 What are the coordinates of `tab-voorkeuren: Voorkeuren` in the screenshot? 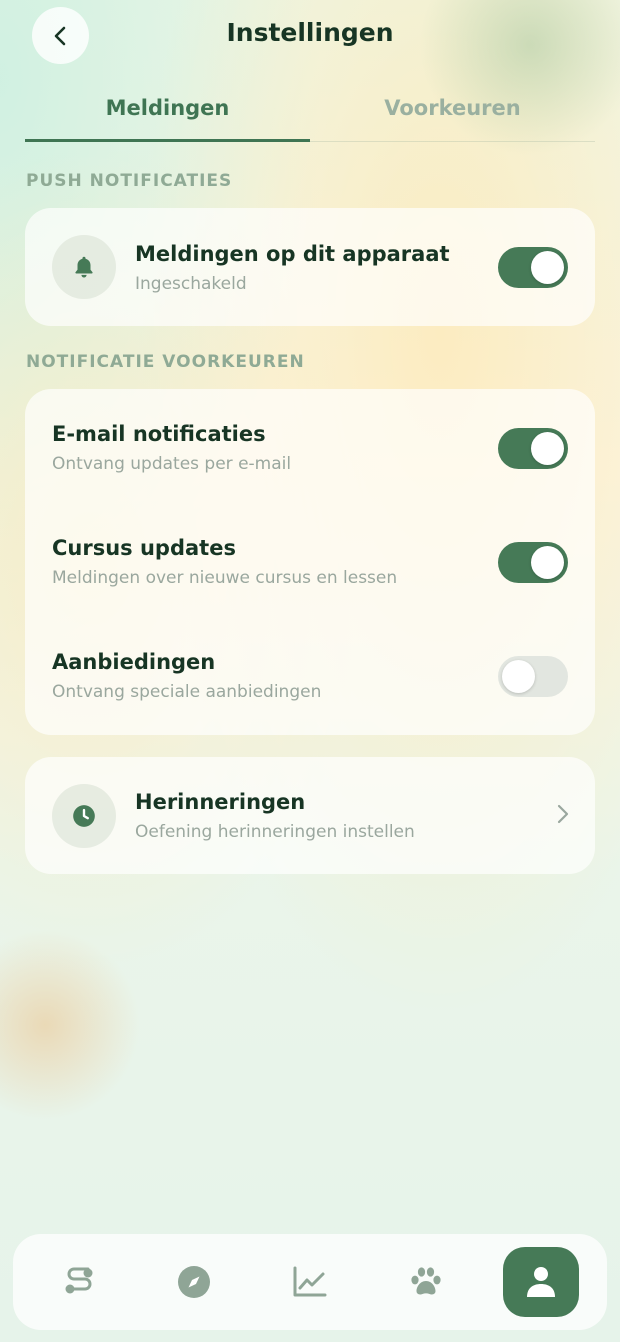 It's located at (452, 116).